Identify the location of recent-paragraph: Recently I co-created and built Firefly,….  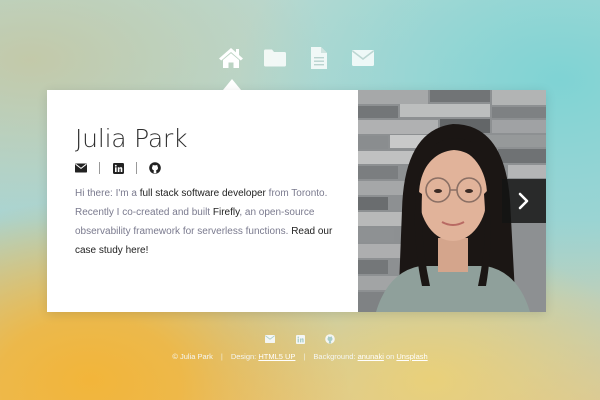
(206, 231).